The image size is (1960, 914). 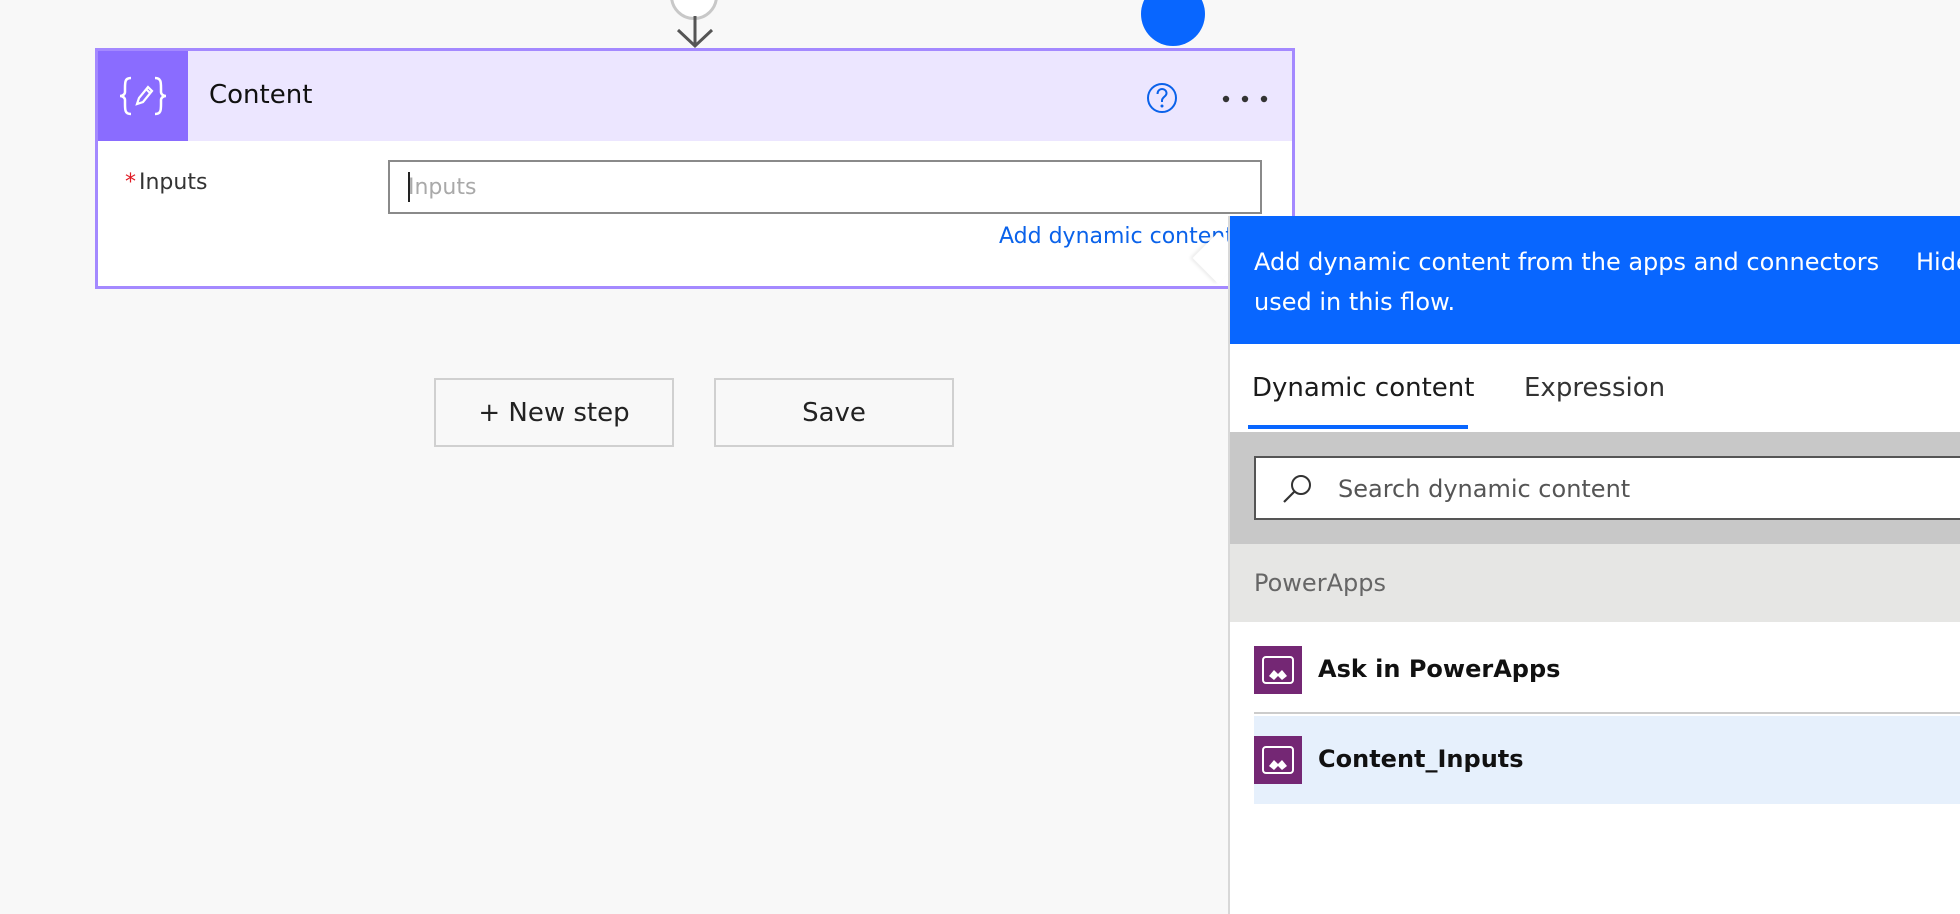 What do you see at coordinates (1607, 670) in the screenshot?
I see `dynamic-item-ask-in-powerapps: Ask in PowerApps` at bounding box center [1607, 670].